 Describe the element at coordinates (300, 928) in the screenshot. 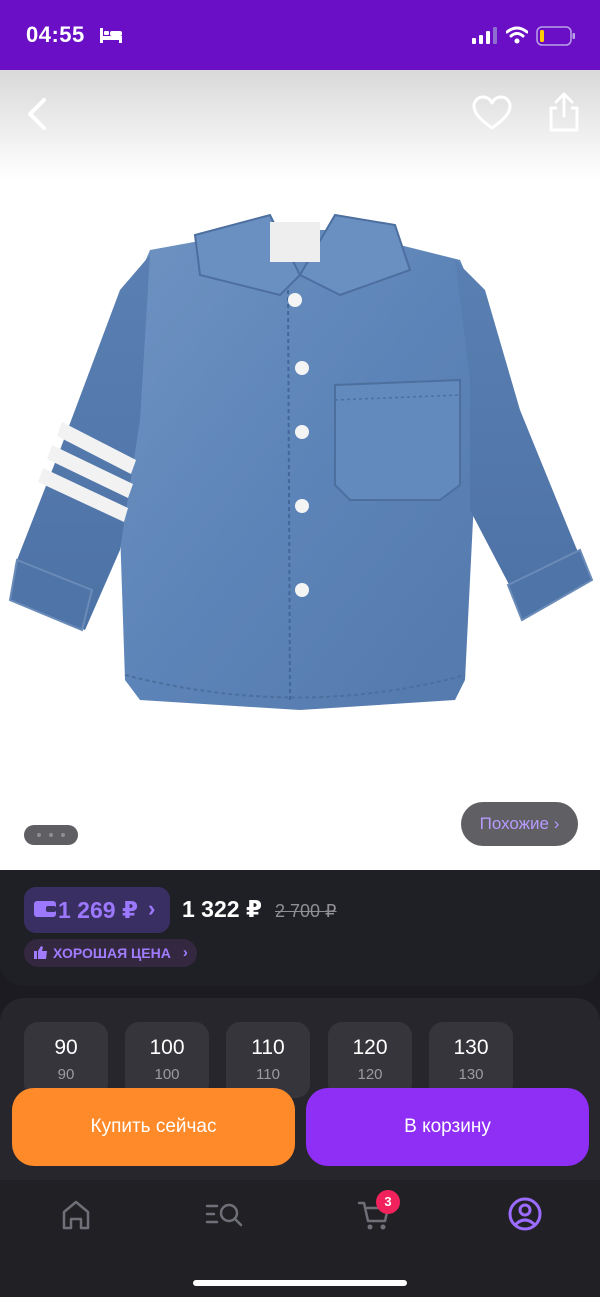

I see `price-block: 1 269 ₽ › 1 322 ₽ 2 700 ₽ ХОРОШАЯ ЦЕНА ›` at that location.